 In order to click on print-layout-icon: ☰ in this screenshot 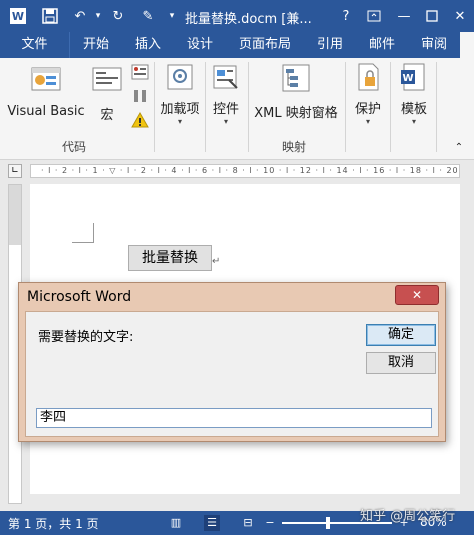, I will do `click(212, 523)`.